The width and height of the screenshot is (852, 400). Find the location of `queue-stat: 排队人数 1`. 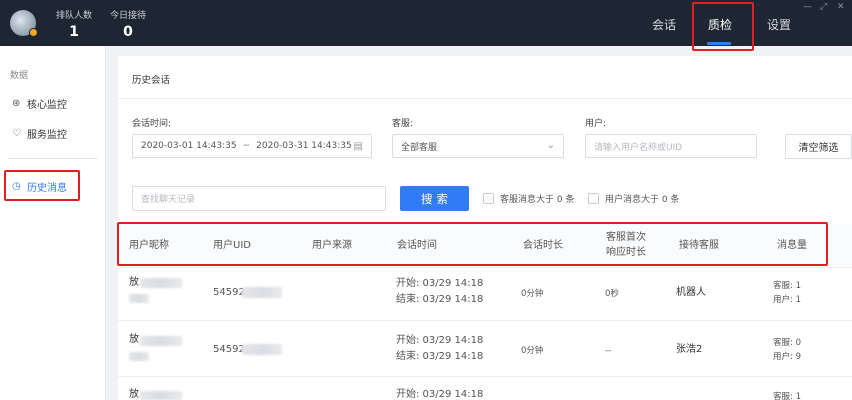

queue-stat: 排队人数 1 is located at coordinates (74, 24).